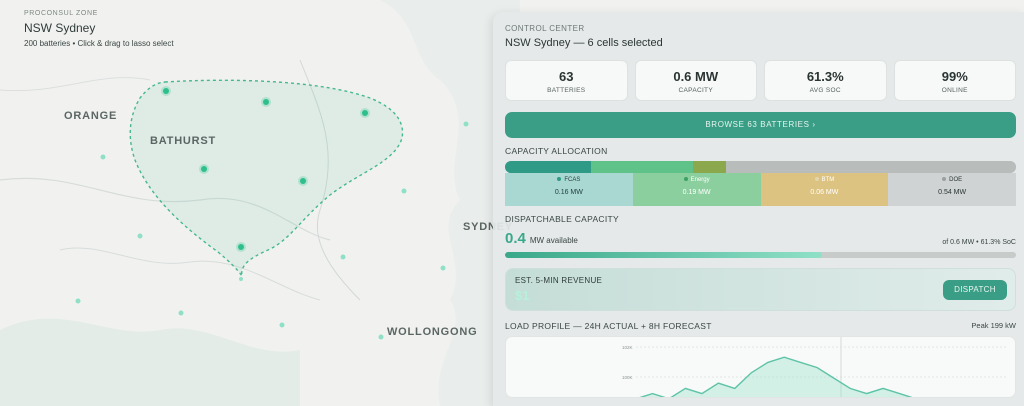  Describe the element at coordinates (760, 289) in the screenshot. I see `revenue-card: EST. 5-MIN REVENUE $1 DISPATCH` at that location.